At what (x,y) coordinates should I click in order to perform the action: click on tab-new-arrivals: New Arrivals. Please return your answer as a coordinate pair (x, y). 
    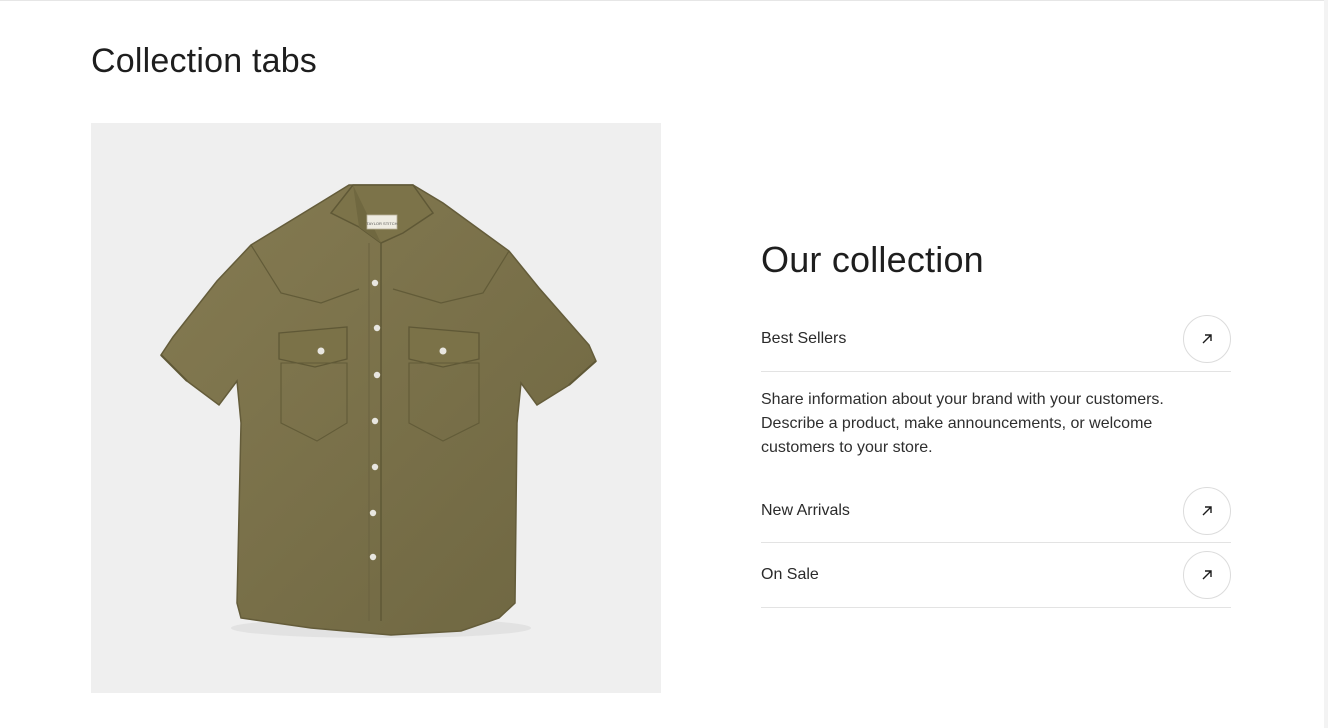
    Looking at the image, I should click on (996, 510).